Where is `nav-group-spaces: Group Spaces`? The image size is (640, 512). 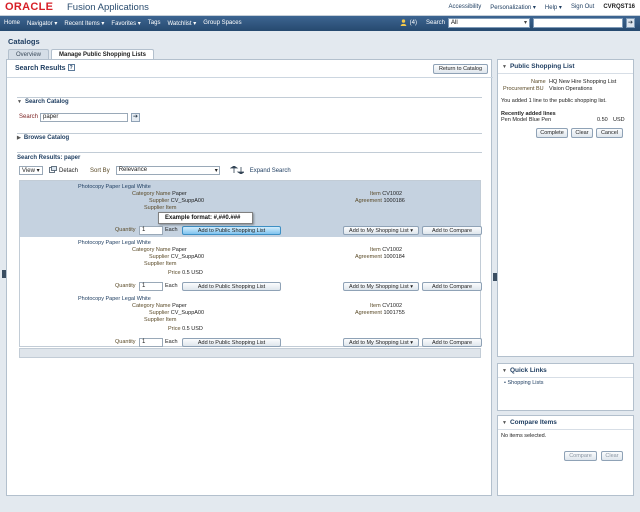
nav-group-spaces: Group Spaces is located at coordinates (222, 23).